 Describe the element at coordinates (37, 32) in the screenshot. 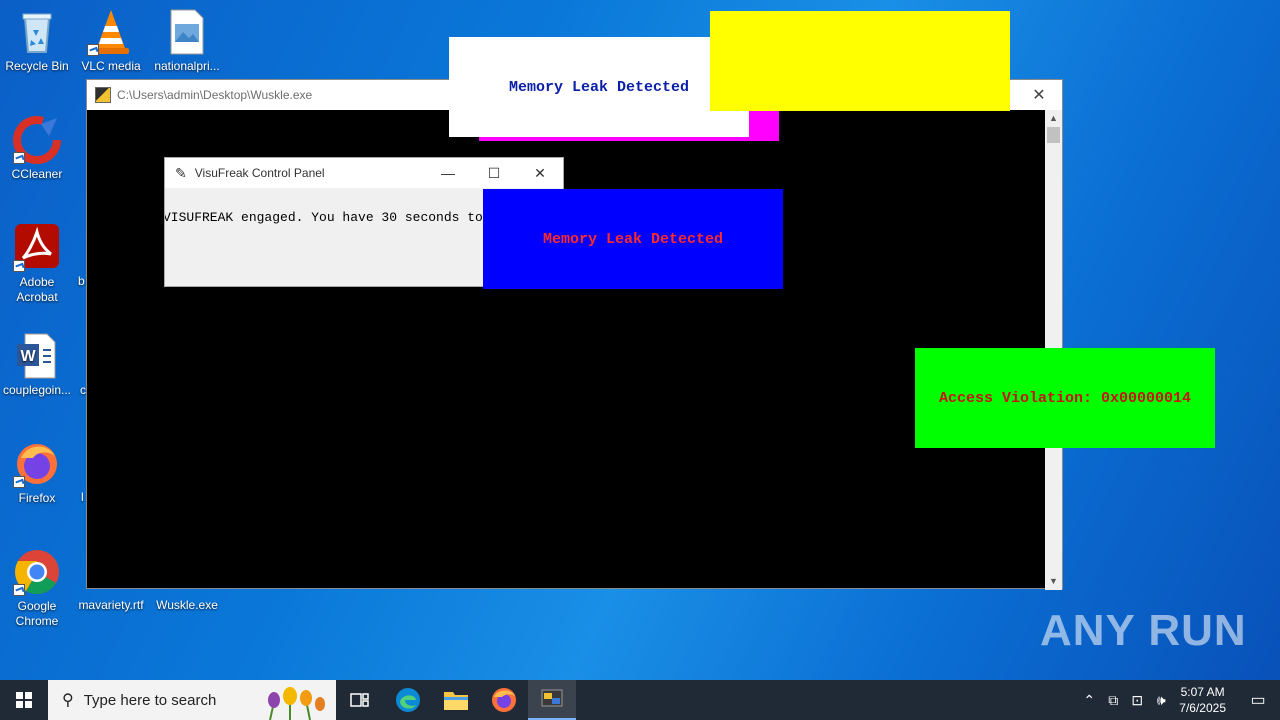

I see `recycle-bin-icon` at that location.